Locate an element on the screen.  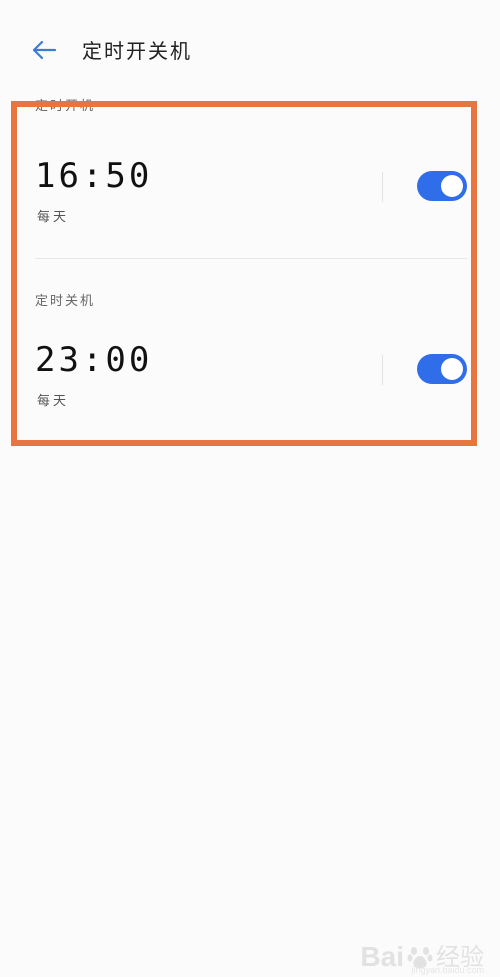
page-title: 定时开关机 is located at coordinates (137, 51).